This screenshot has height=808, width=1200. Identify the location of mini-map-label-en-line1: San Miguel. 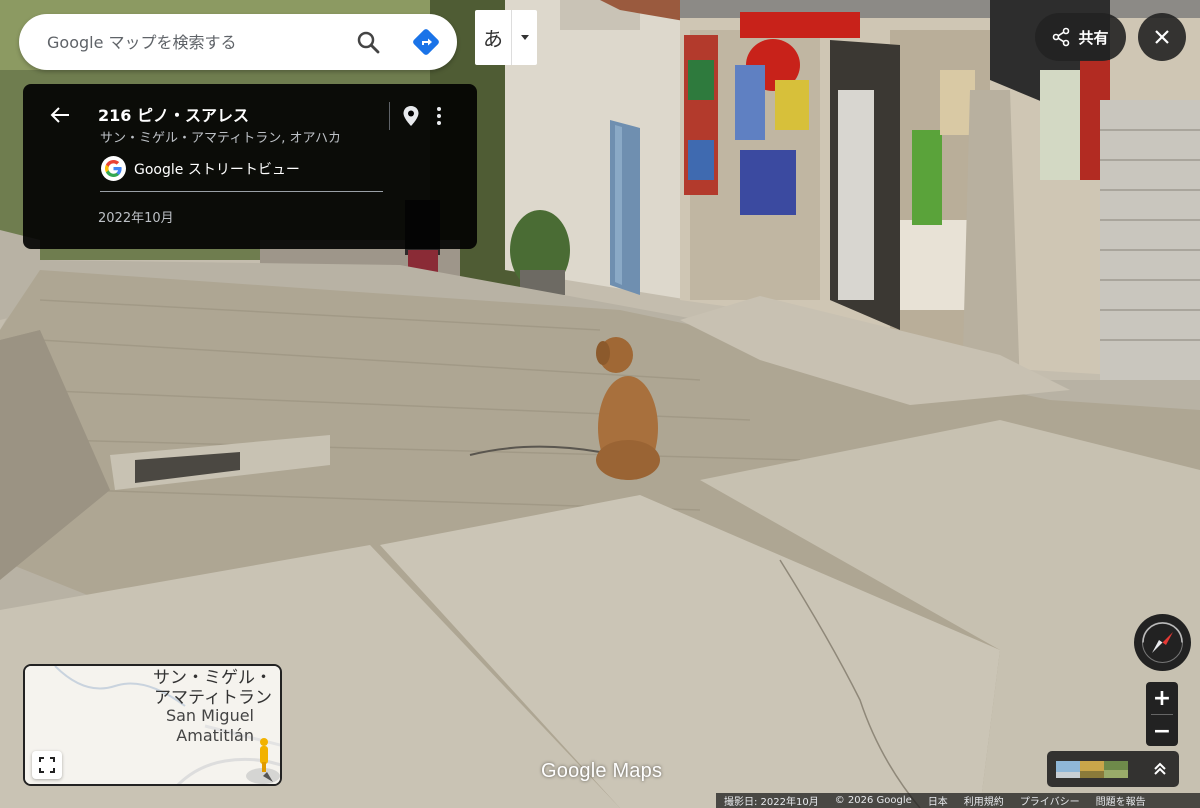
(209, 715).